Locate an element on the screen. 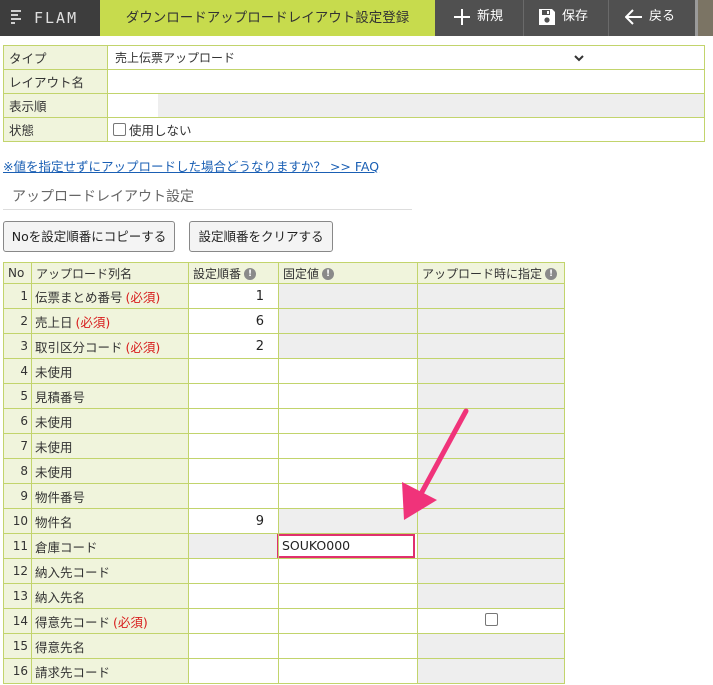 The height and width of the screenshot is (685, 713). back-button: 戻る is located at coordinates (652, 18).